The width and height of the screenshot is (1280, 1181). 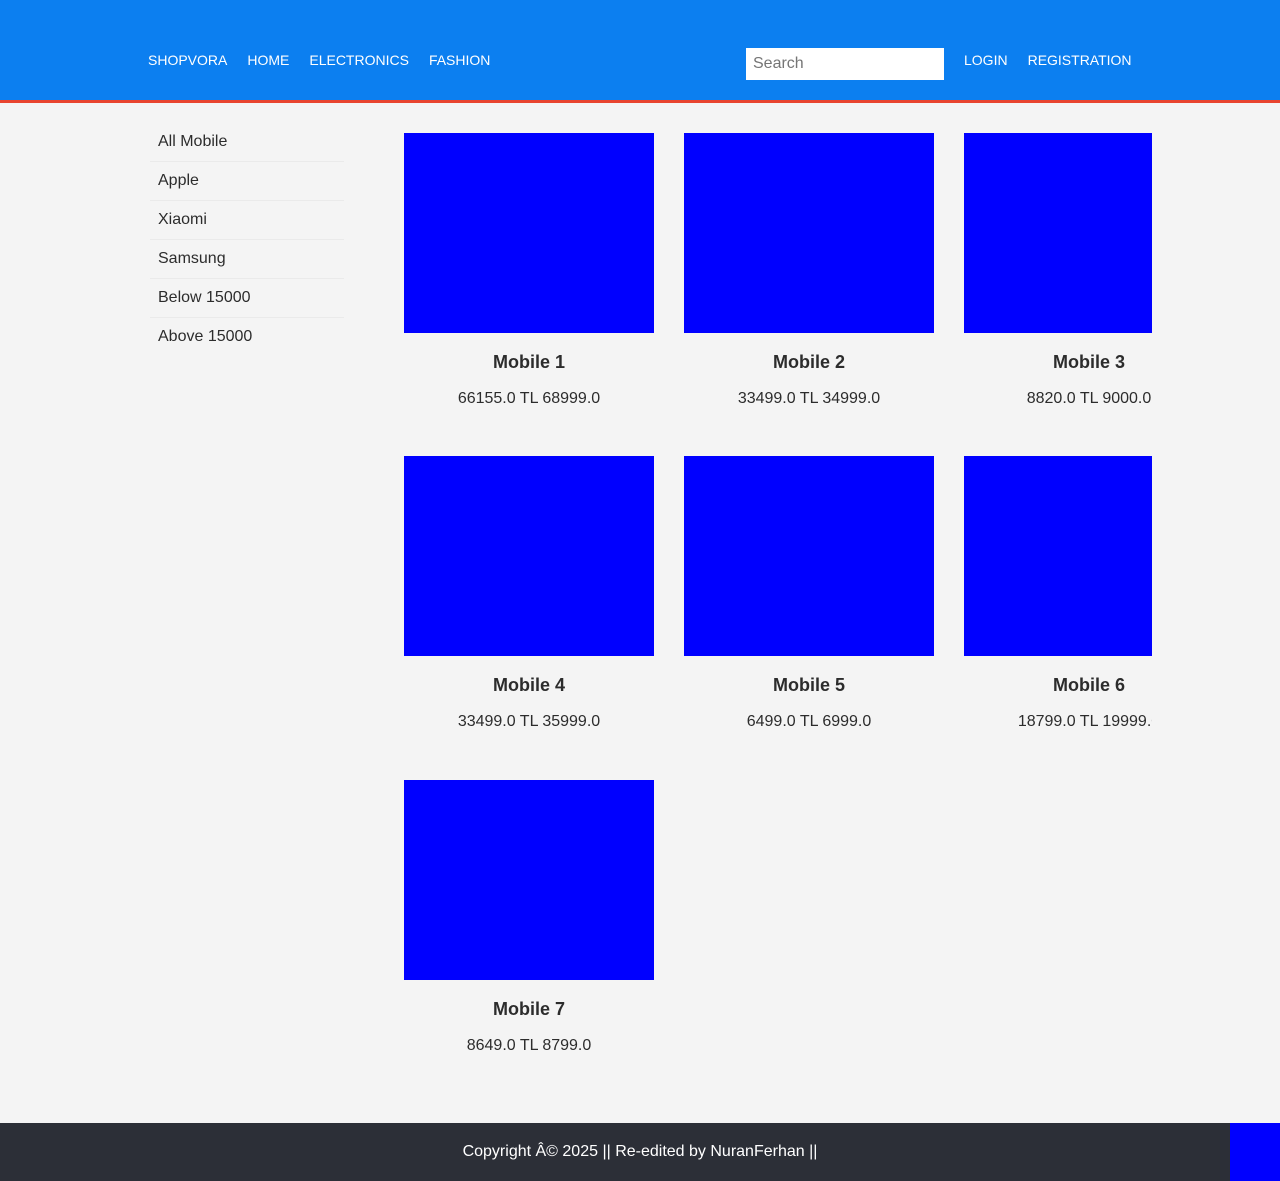 I want to click on product-card: Mobile 3 8820.0 TL 9000.0, so click(x=1058, y=283).